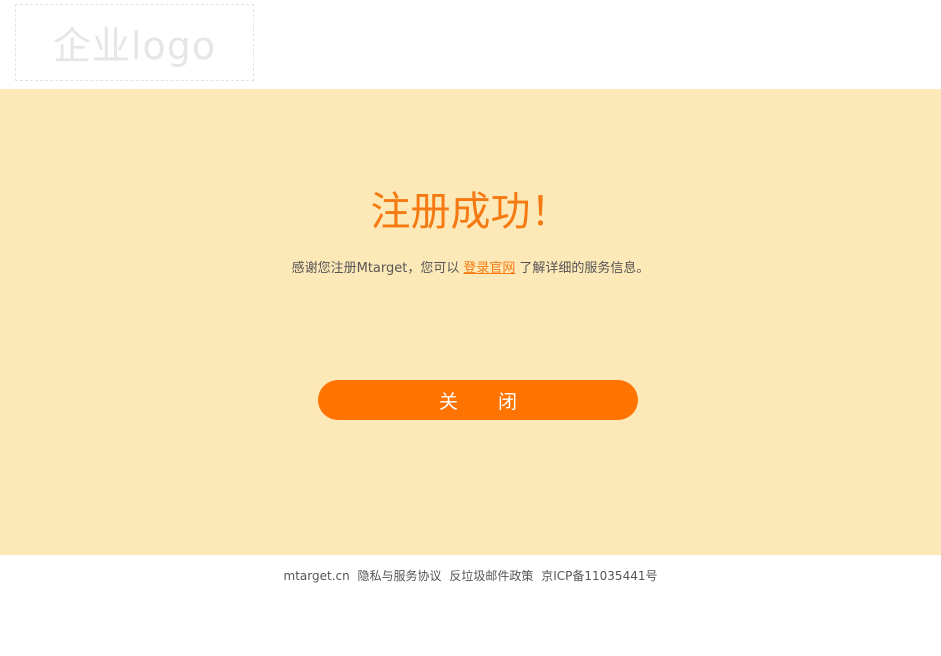  Describe the element at coordinates (478, 400) in the screenshot. I see `close-button: 关闭` at that location.